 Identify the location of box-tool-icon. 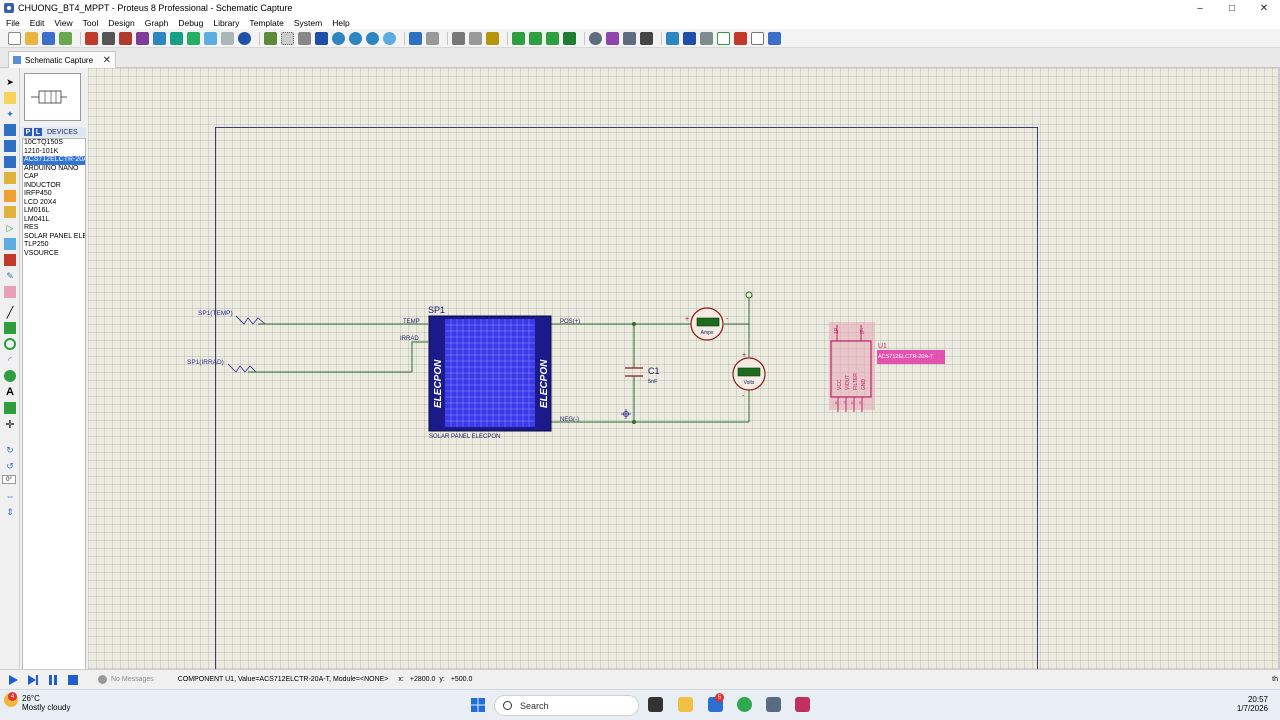
(10, 328).